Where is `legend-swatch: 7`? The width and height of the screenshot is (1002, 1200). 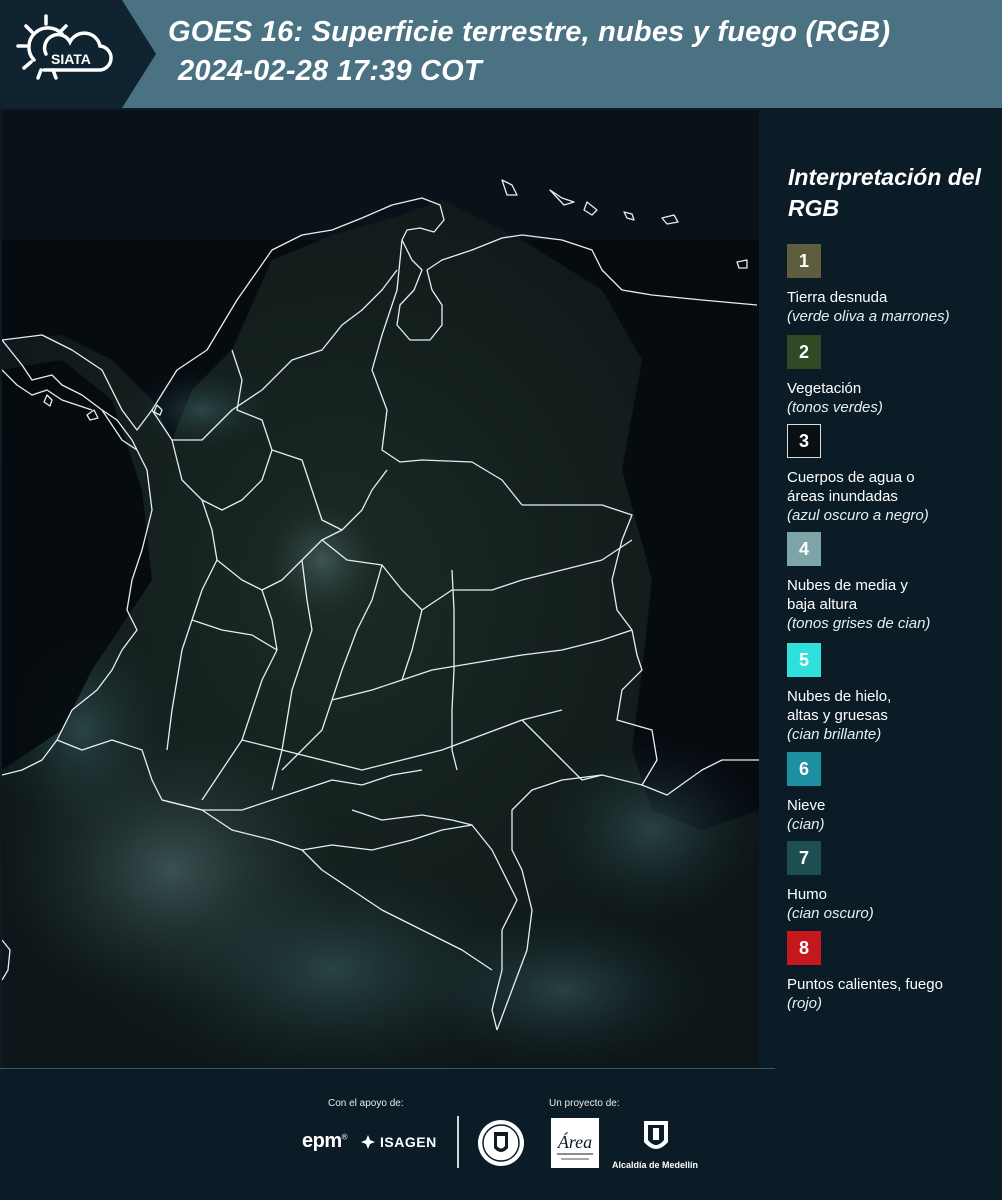
legend-swatch: 7 is located at coordinates (804, 858).